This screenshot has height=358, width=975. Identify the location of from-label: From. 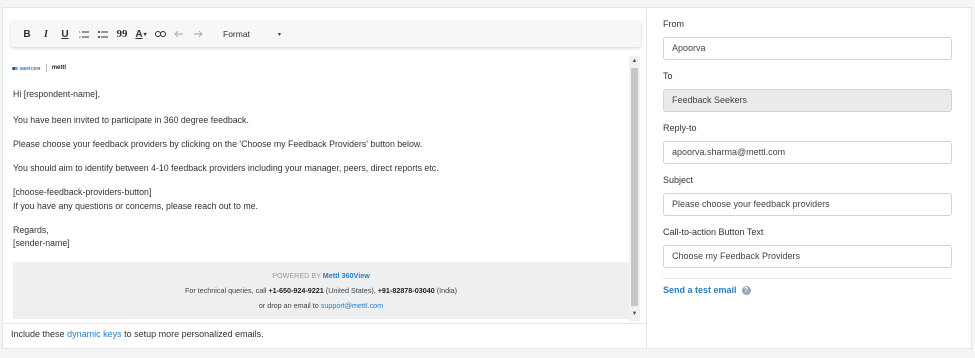
(673, 24).